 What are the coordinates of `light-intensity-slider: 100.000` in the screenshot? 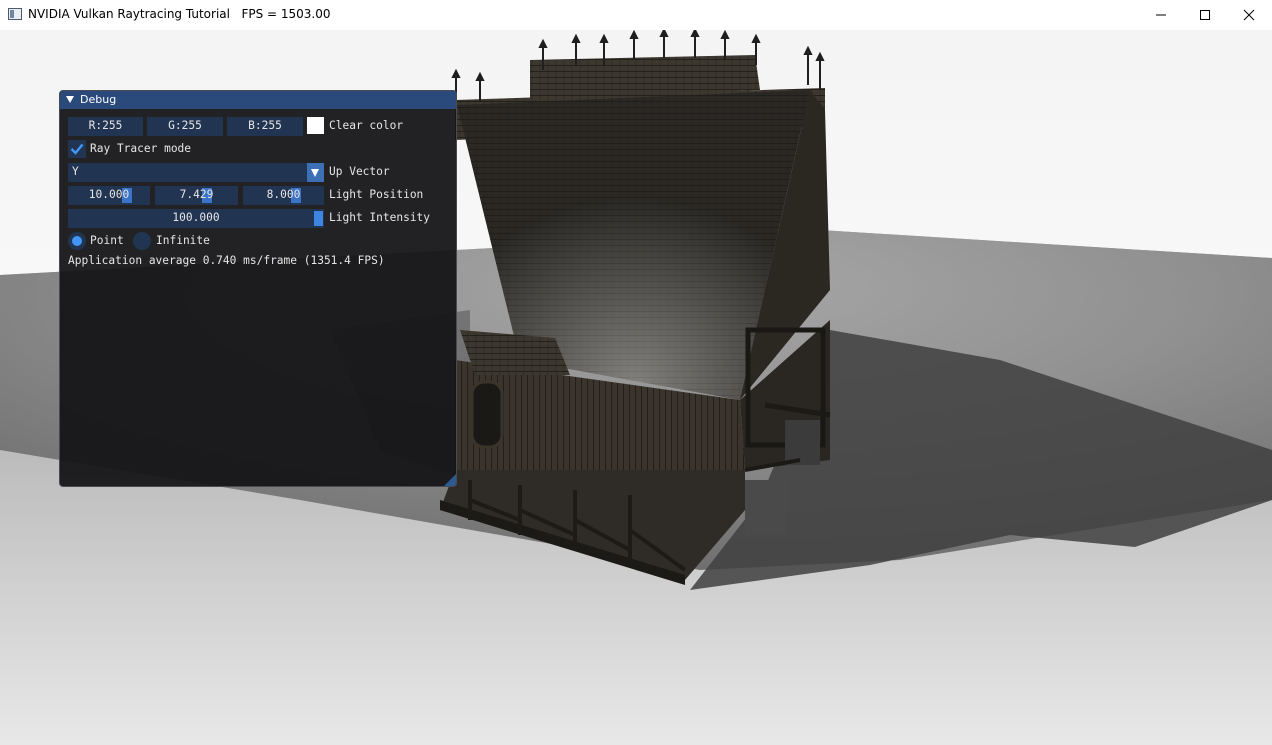 It's located at (196, 218).